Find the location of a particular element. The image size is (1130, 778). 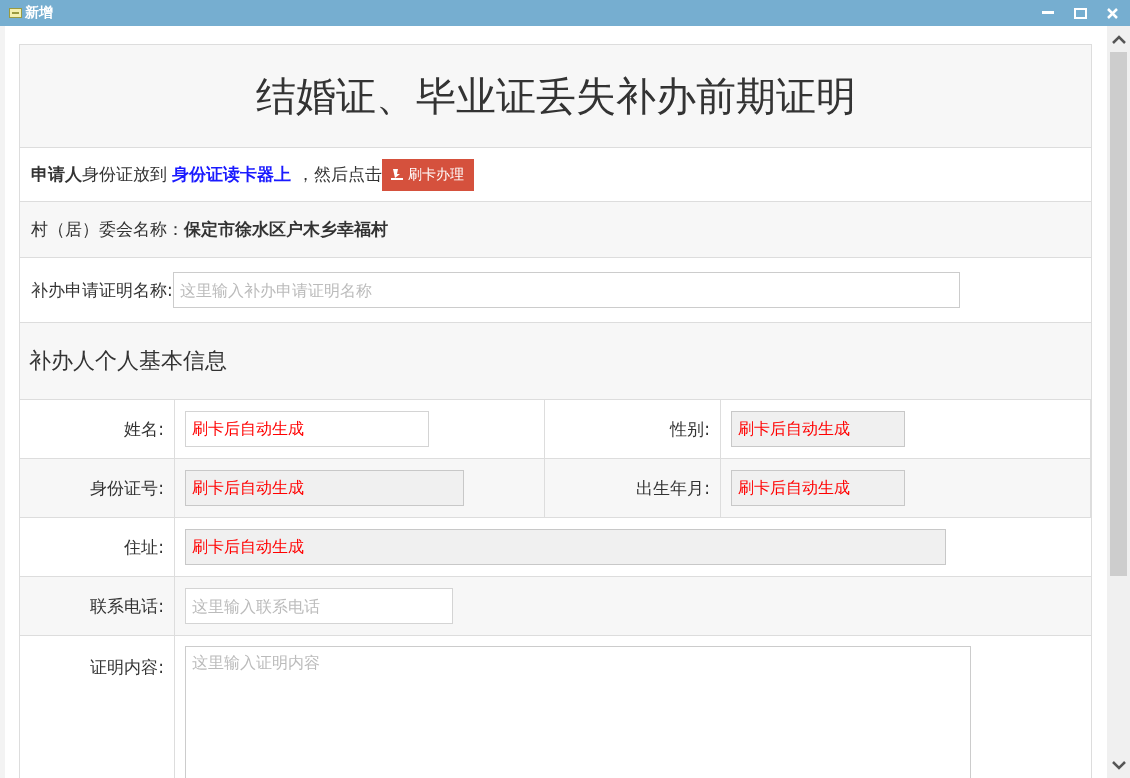

field-label: 性别: is located at coordinates (690, 429).